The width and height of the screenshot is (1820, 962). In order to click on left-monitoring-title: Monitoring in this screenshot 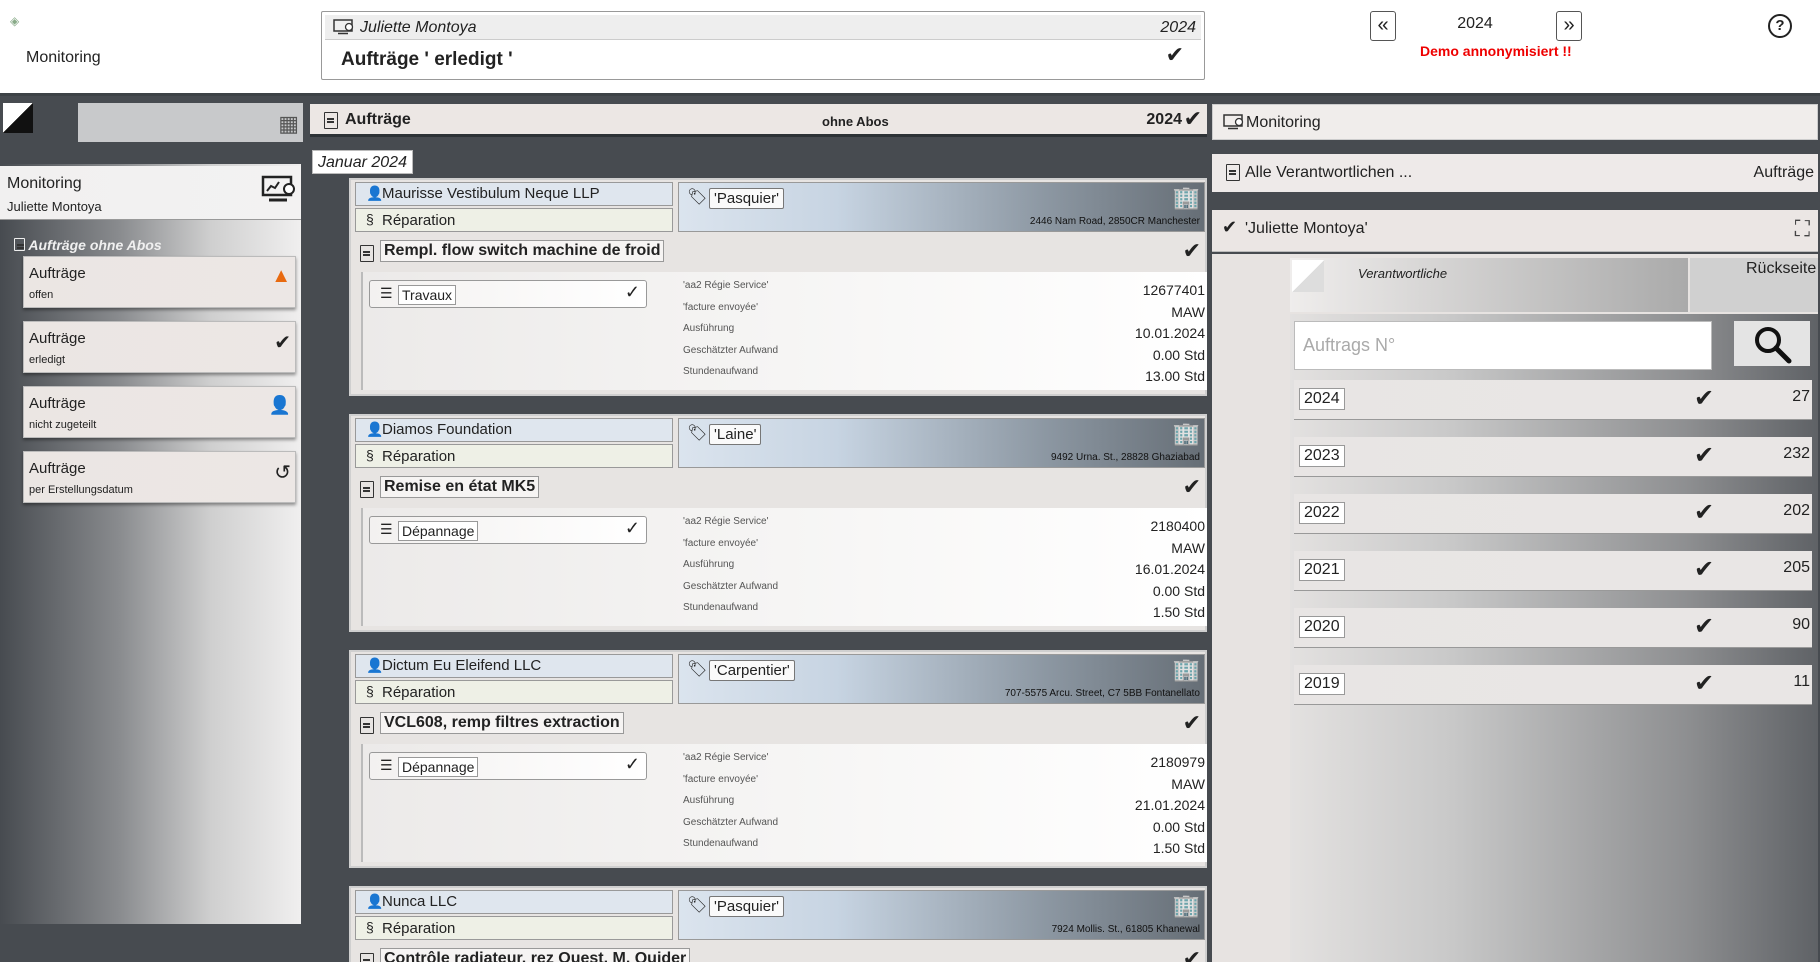, I will do `click(44, 183)`.